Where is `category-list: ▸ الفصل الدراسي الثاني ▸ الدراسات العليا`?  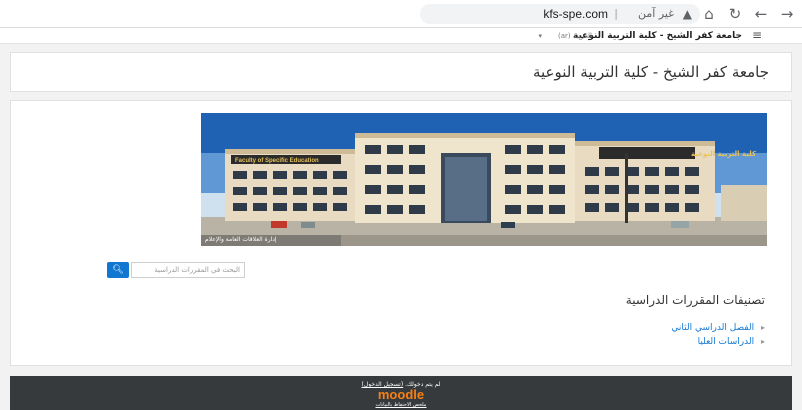 category-list: ▸ الفصل الدراسي الثاني ▸ الدراسات العليا is located at coordinates (718, 335).